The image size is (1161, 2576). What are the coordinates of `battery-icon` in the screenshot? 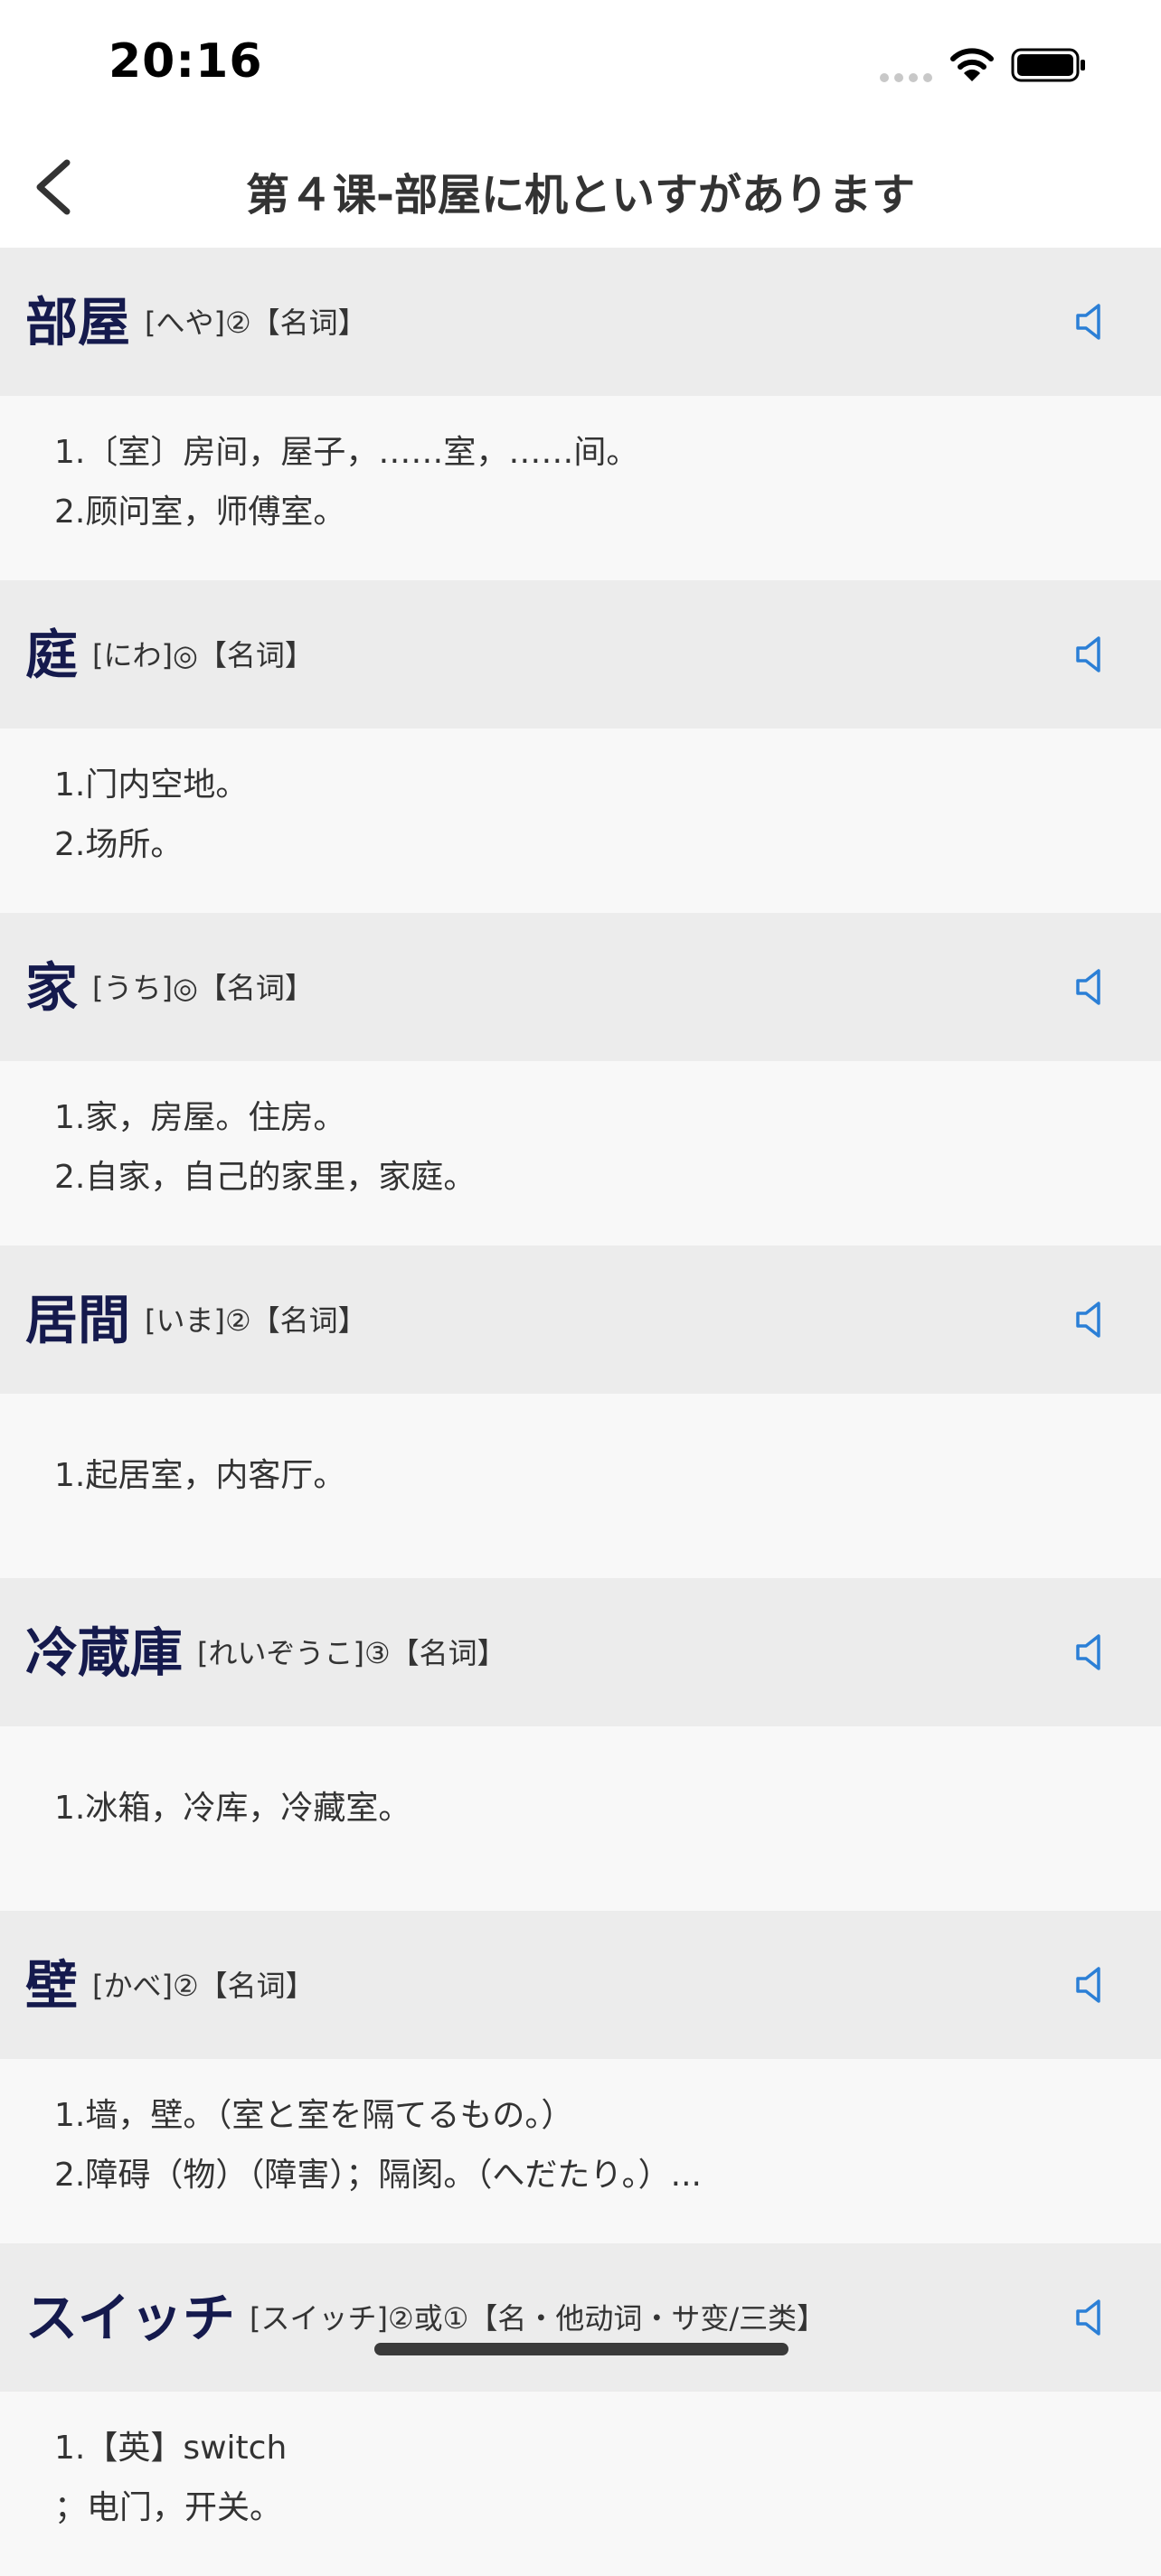 It's located at (1048, 65).